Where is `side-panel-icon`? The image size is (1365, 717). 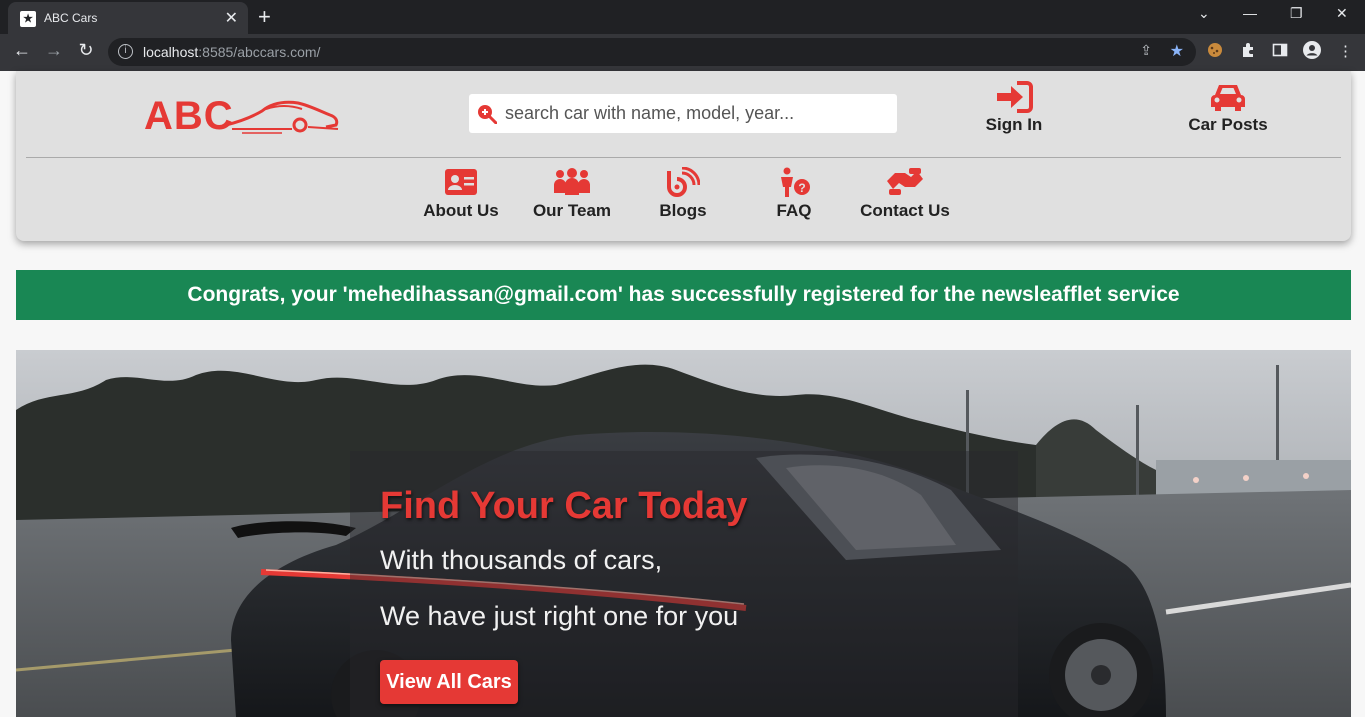
side-panel-icon is located at coordinates (1280, 52).